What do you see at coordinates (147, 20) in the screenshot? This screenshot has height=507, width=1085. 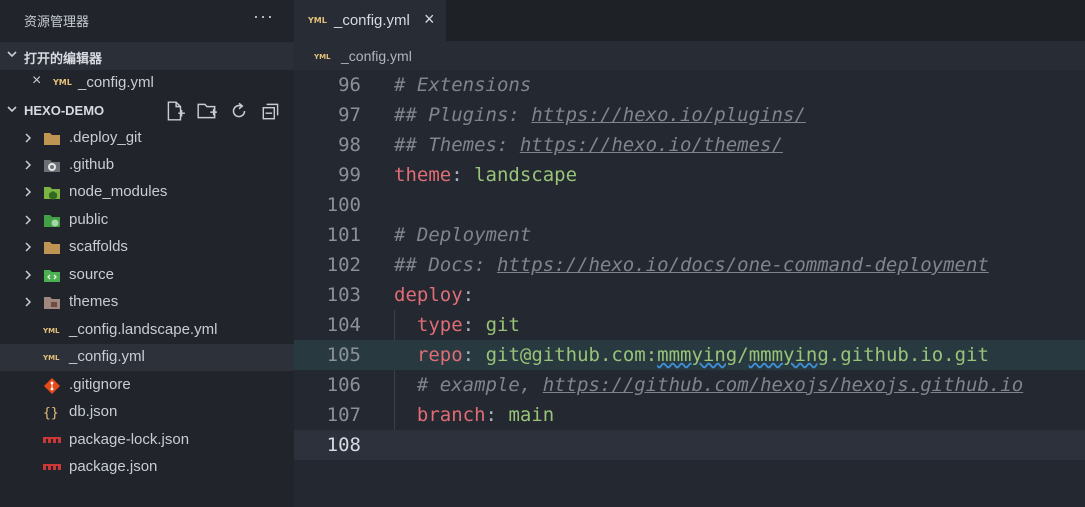 I see `explorer-title-bar: 资源管理器 ···` at bounding box center [147, 20].